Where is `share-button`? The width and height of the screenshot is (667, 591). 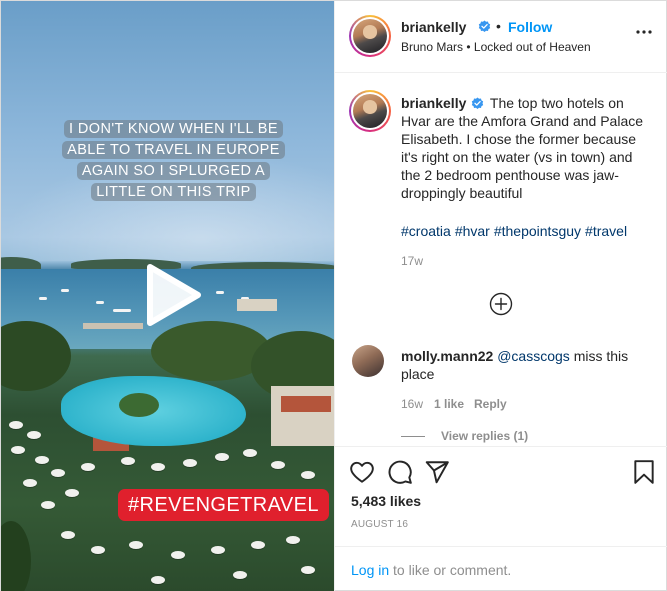
share-button is located at coordinates (437, 472).